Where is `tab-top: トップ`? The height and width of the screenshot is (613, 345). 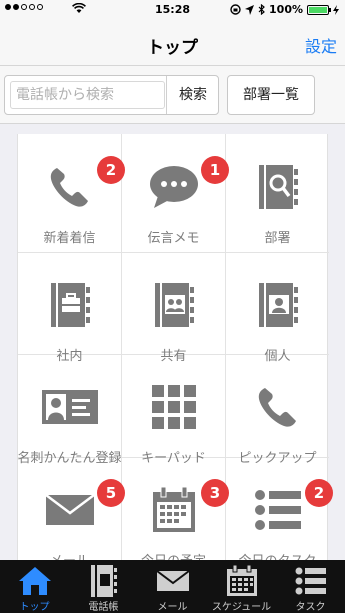 tab-top: トップ is located at coordinates (34, 586).